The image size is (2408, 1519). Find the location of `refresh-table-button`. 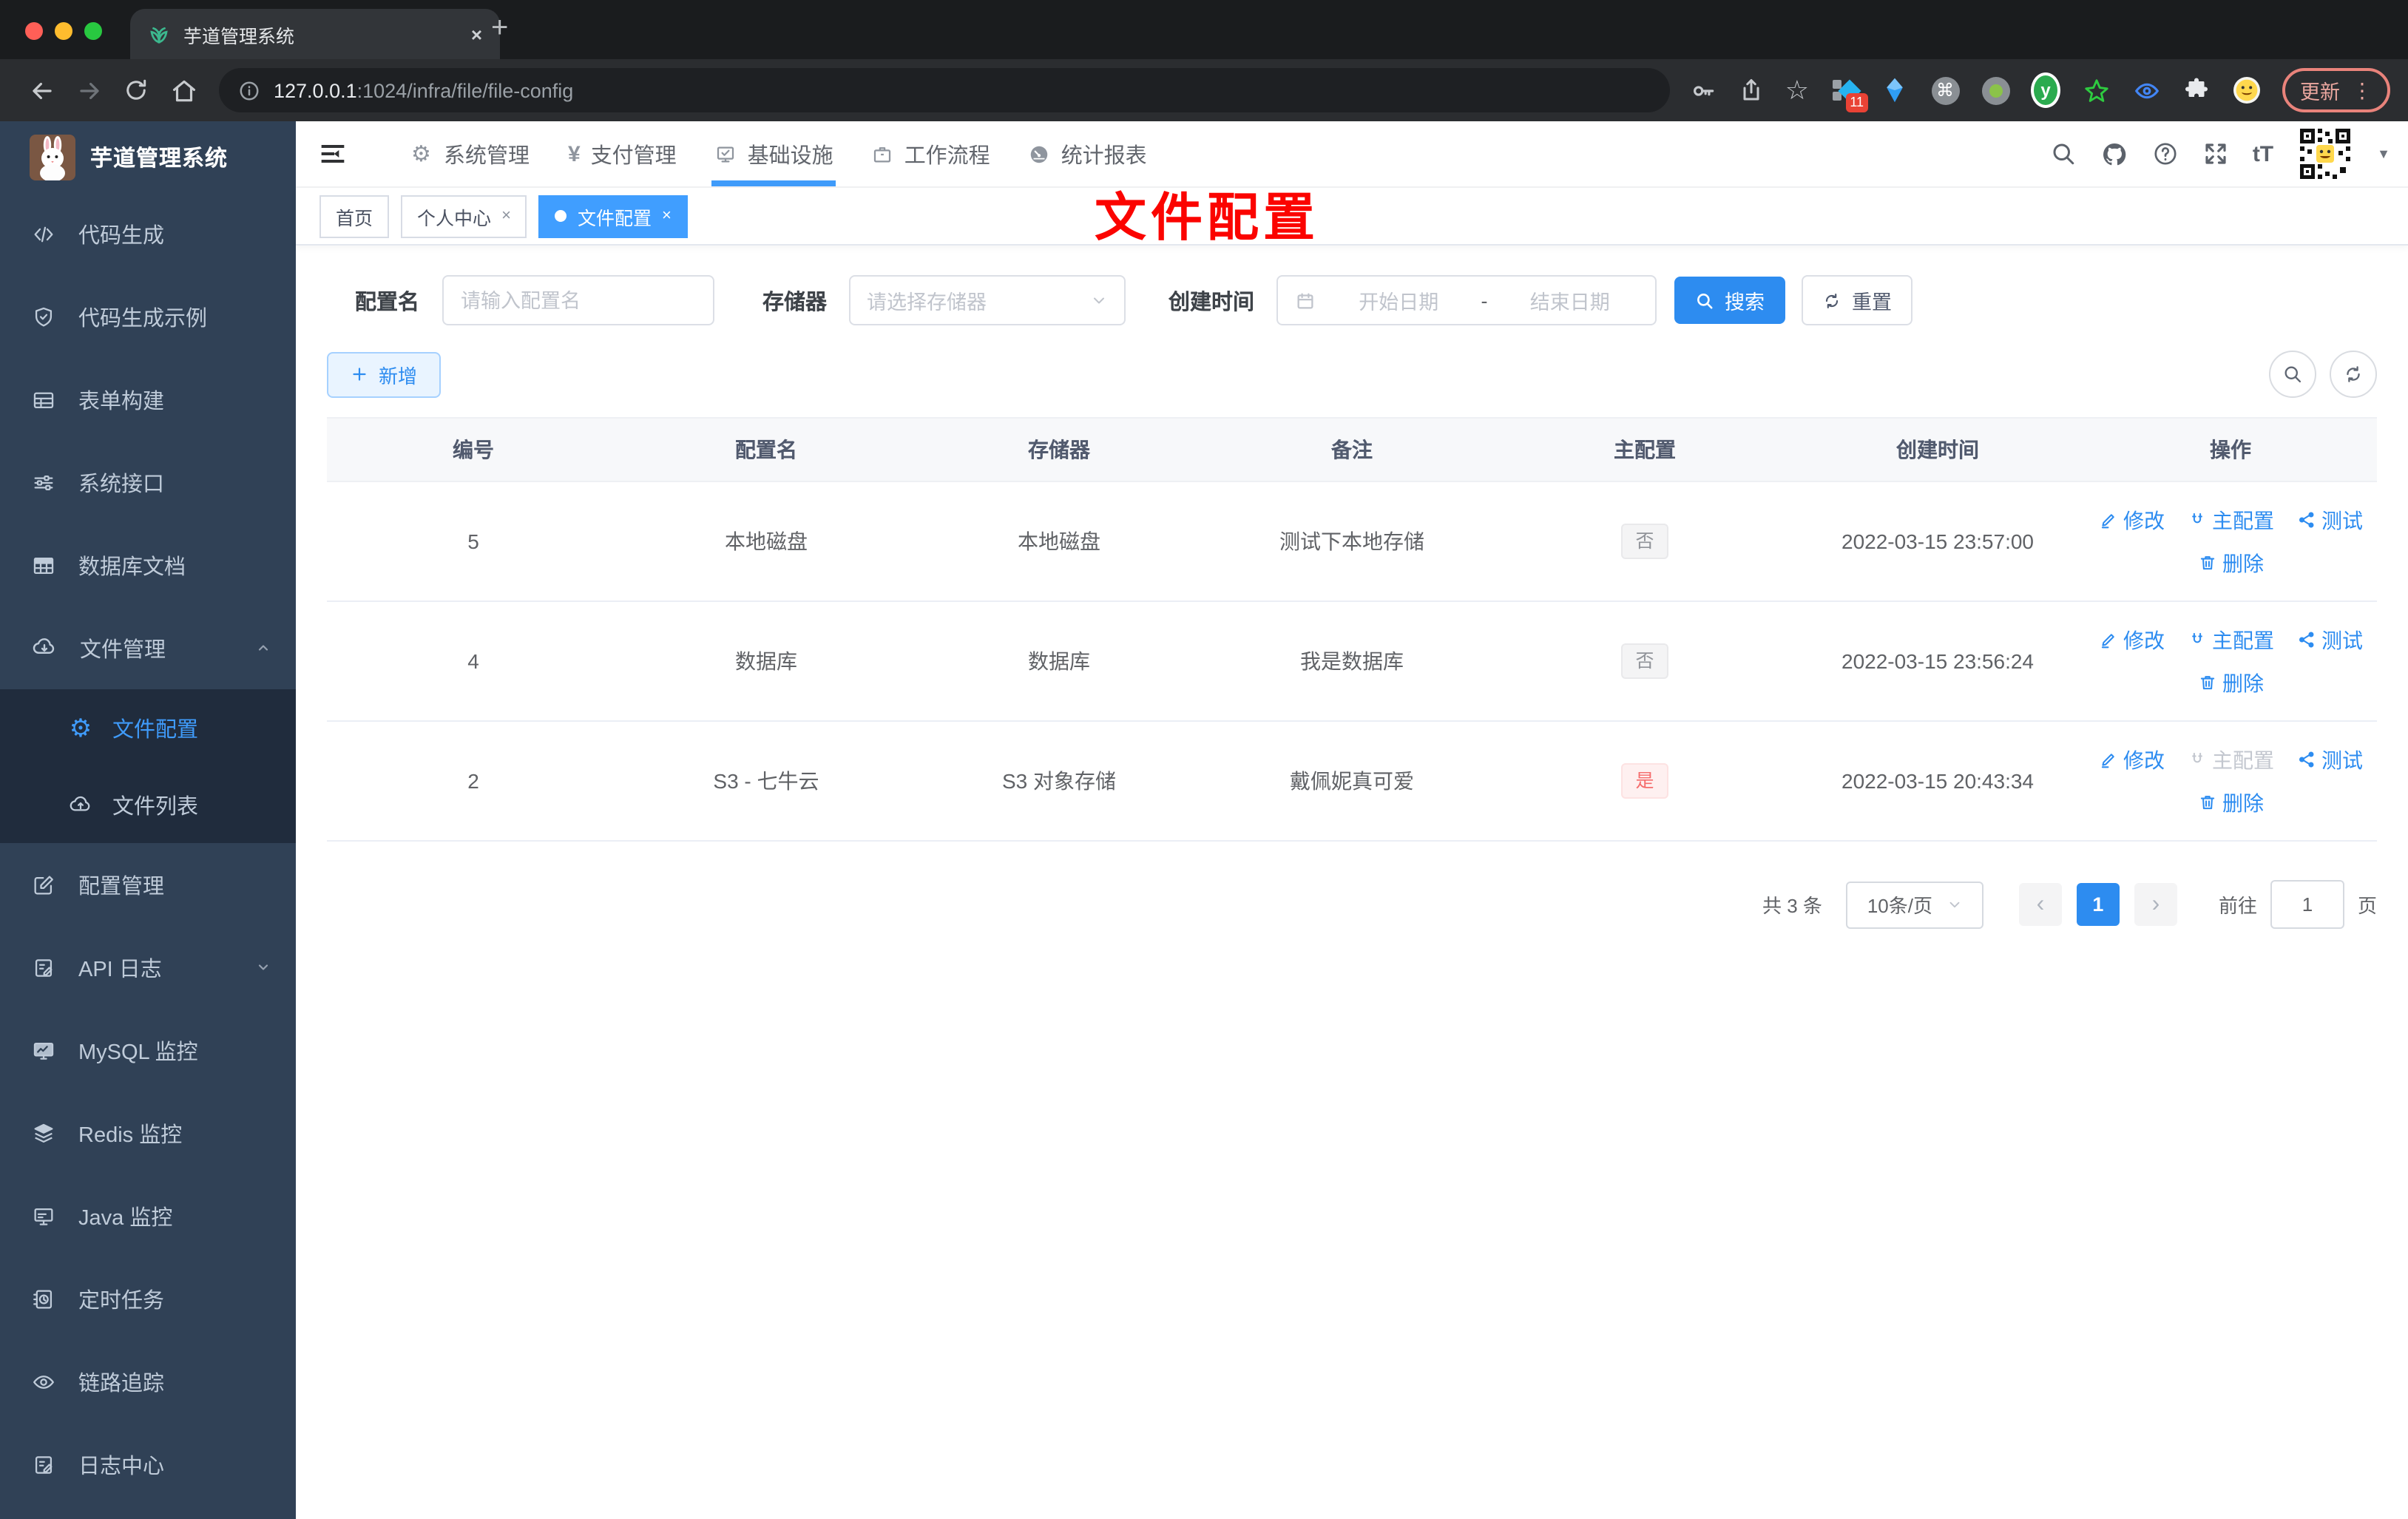

refresh-table-button is located at coordinates (2353, 374).